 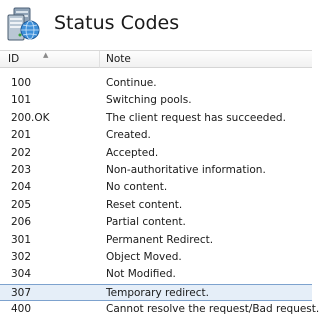 I want to click on table-row: 301 Permanent Redirect., so click(x=156, y=240).